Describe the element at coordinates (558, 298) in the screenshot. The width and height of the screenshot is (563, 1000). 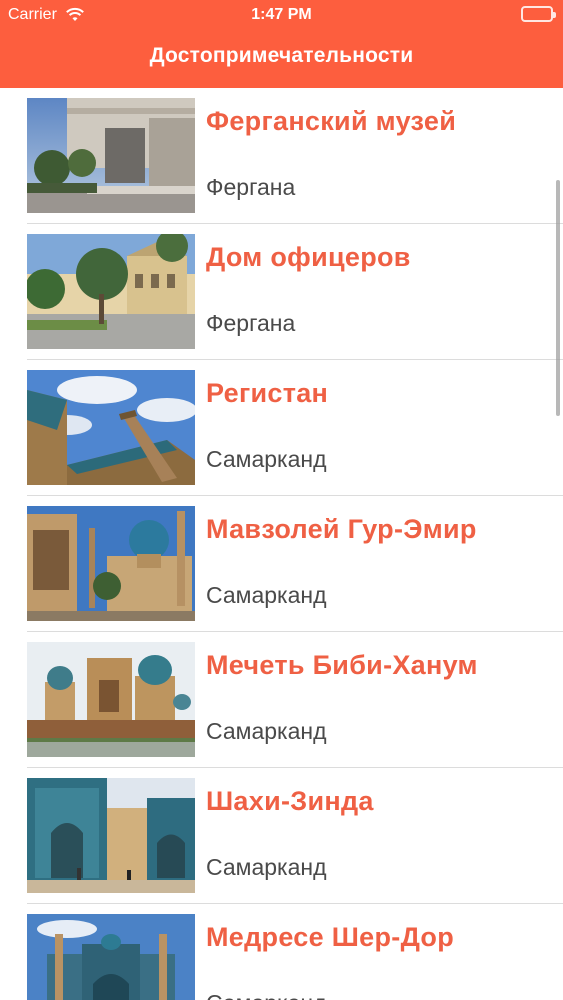
I see `scroll-indicator` at that location.